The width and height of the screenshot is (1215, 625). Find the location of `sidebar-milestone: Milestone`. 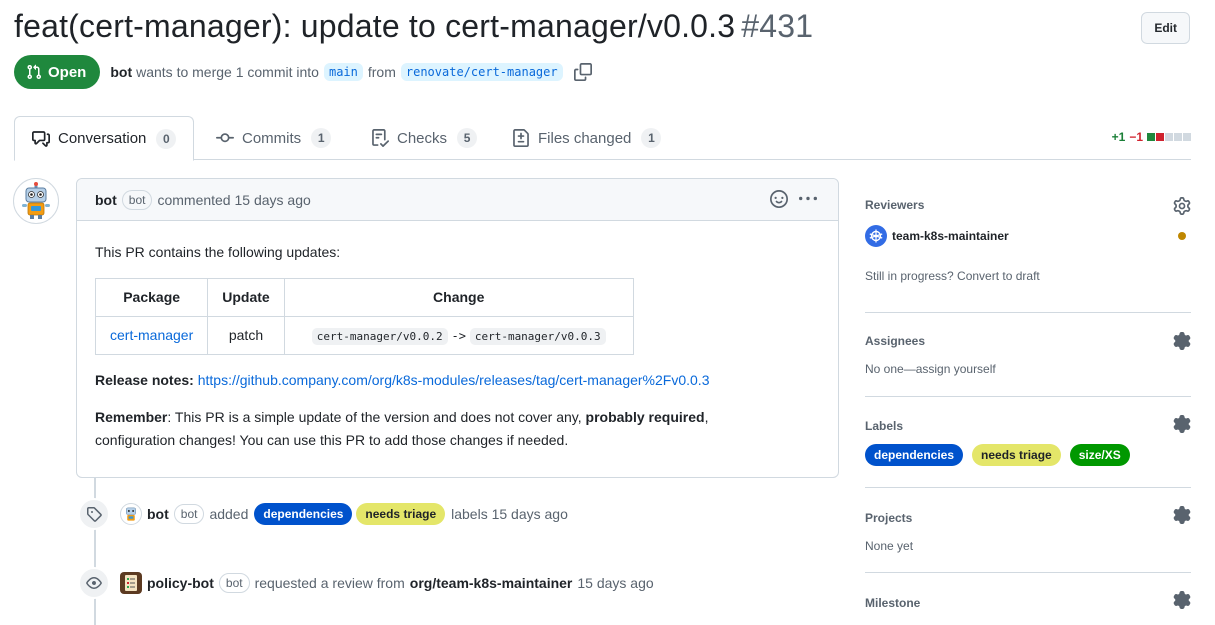

sidebar-milestone: Milestone is located at coordinates (1028, 599).